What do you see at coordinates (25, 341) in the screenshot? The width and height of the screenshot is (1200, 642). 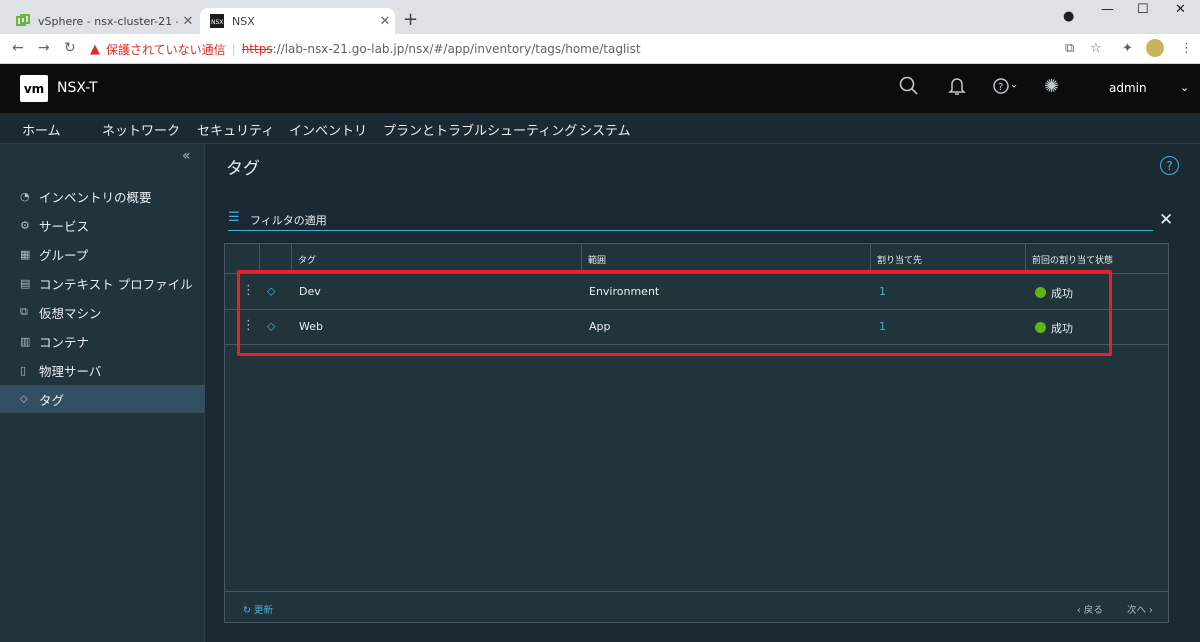 I see `container-icon: ▥` at bounding box center [25, 341].